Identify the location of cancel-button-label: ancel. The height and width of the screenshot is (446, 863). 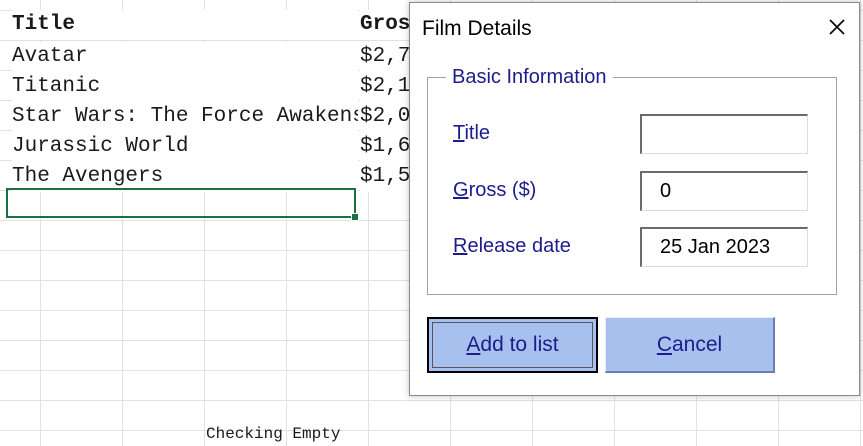
(697, 344).